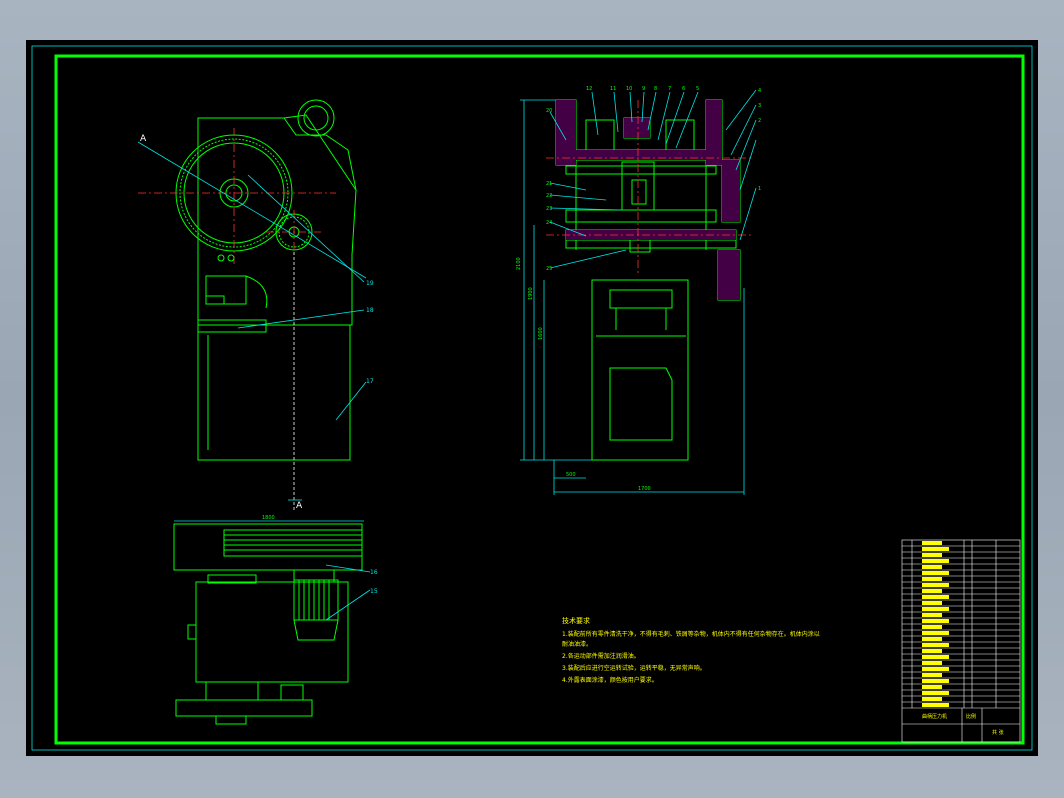  Describe the element at coordinates (370, 283) in the screenshot. I see `balloon-19: 19` at that location.